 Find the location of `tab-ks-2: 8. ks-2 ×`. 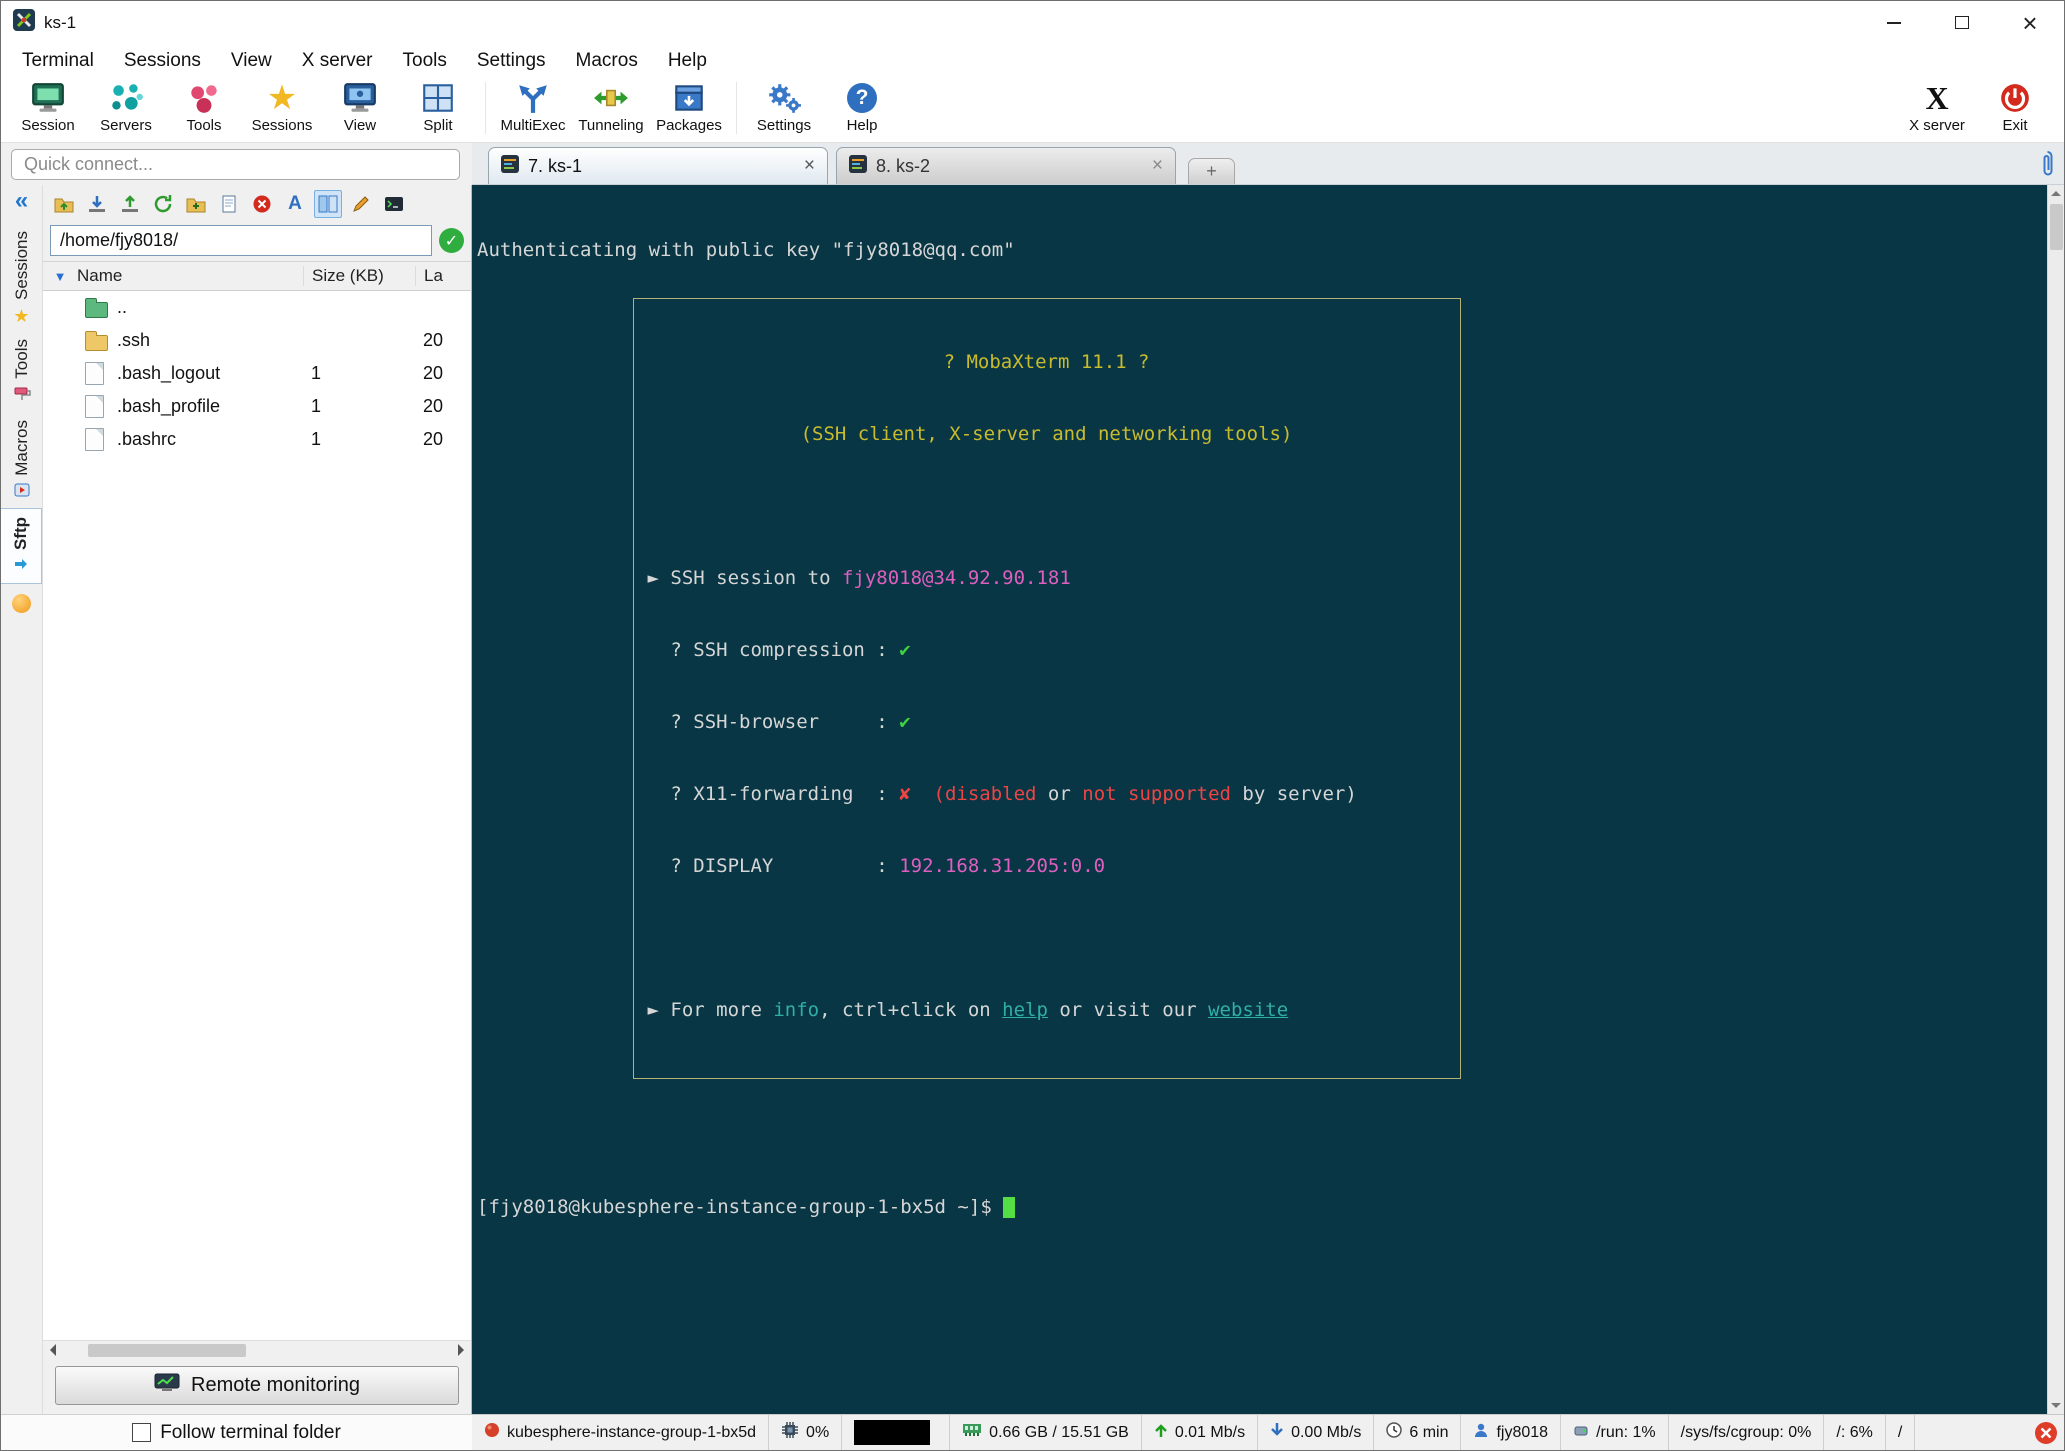

tab-ks-2: 8. ks-2 × is located at coordinates (1006, 165).